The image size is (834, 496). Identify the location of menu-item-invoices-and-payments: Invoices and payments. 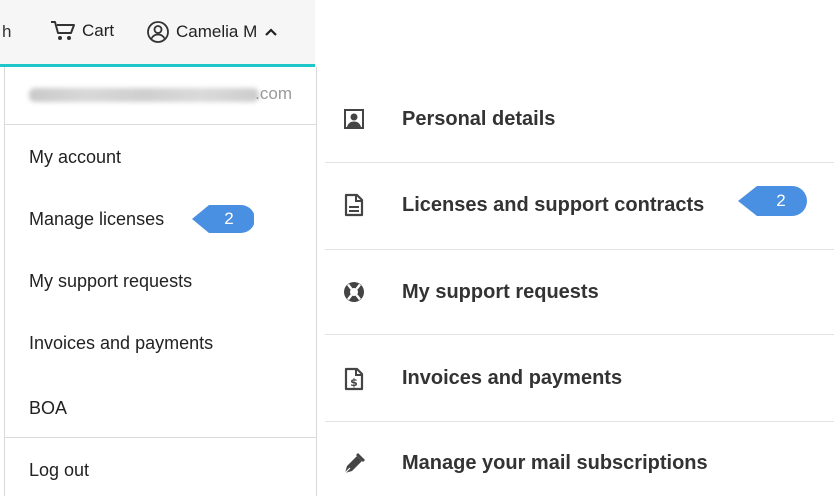
(121, 343).